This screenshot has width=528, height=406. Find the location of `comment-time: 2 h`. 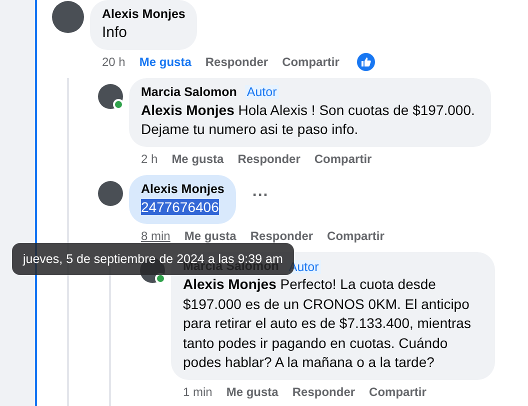

comment-time: 2 h is located at coordinates (149, 159).